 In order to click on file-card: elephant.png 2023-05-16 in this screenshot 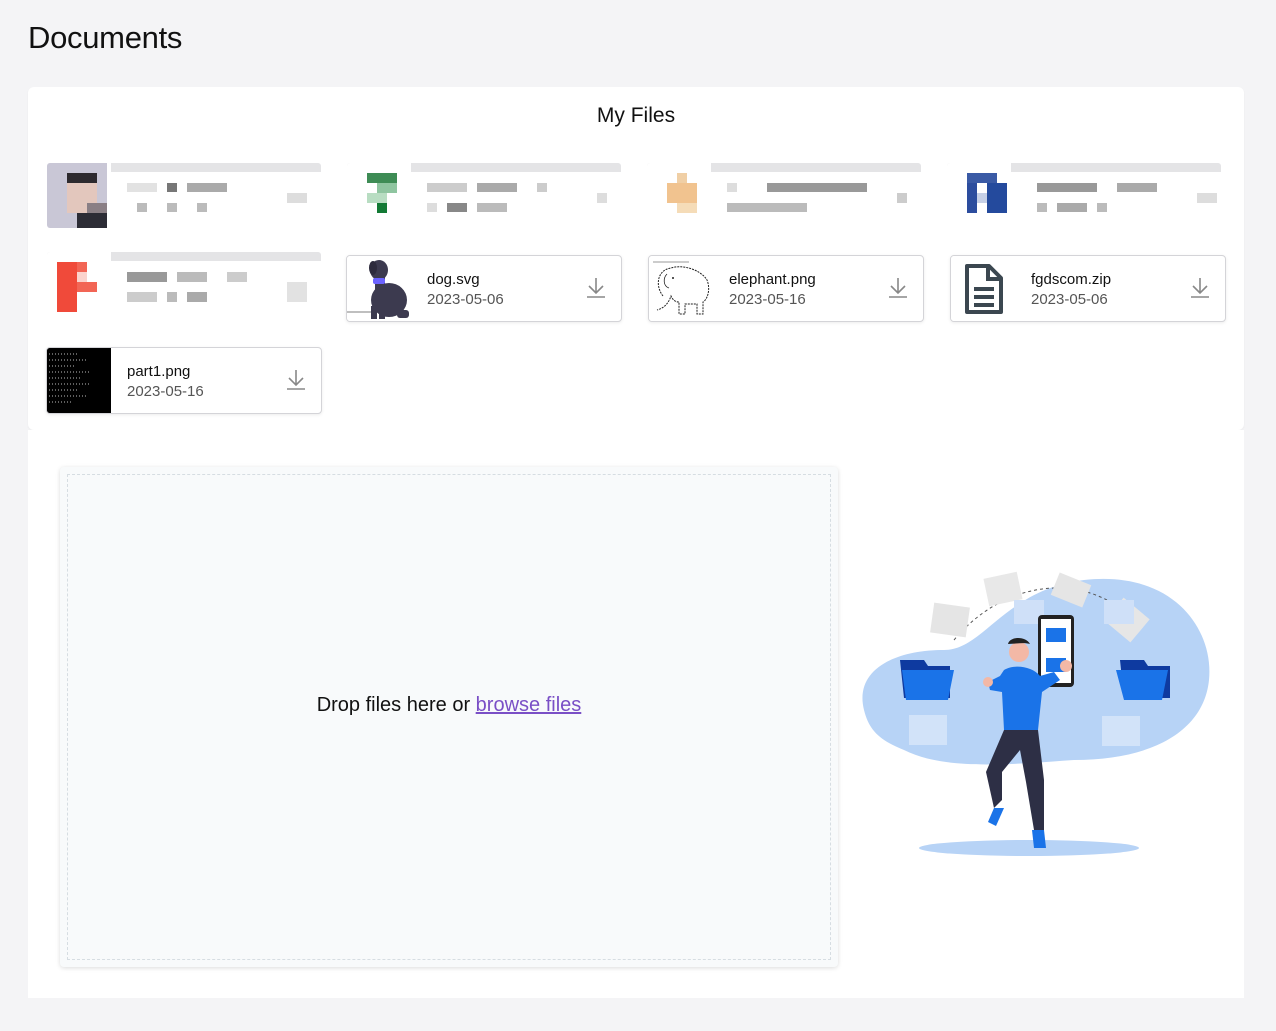, I will do `click(786, 288)`.